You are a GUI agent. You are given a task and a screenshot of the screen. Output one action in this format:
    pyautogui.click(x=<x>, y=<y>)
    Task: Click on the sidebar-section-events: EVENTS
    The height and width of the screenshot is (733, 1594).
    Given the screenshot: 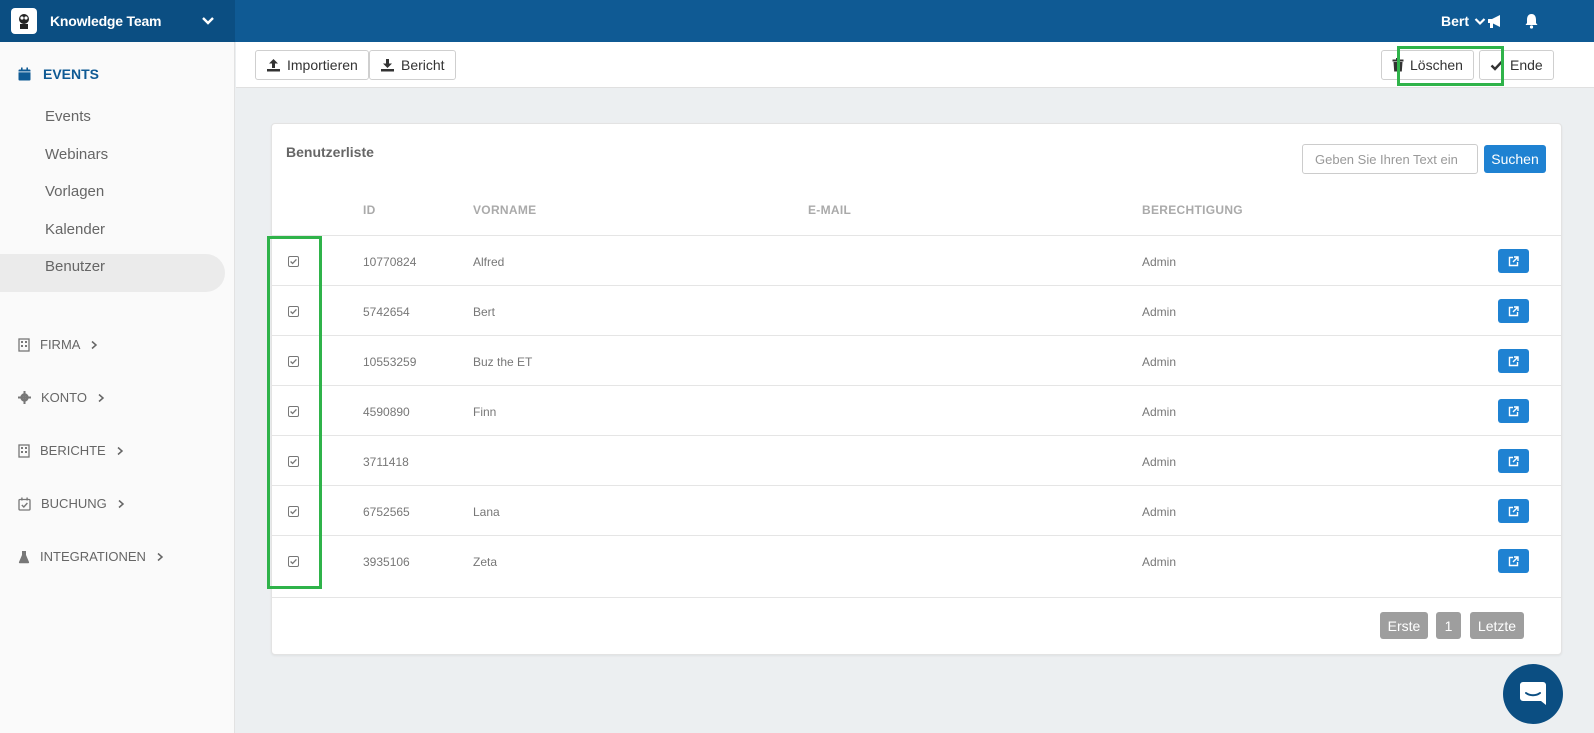 What is the action you would take?
    pyautogui.click(x=58, y=74)
    